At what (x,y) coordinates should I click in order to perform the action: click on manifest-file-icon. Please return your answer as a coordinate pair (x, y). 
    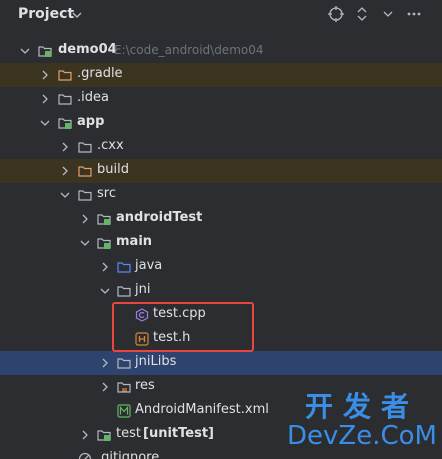
    Looking at the image, I should click on (124, 411).